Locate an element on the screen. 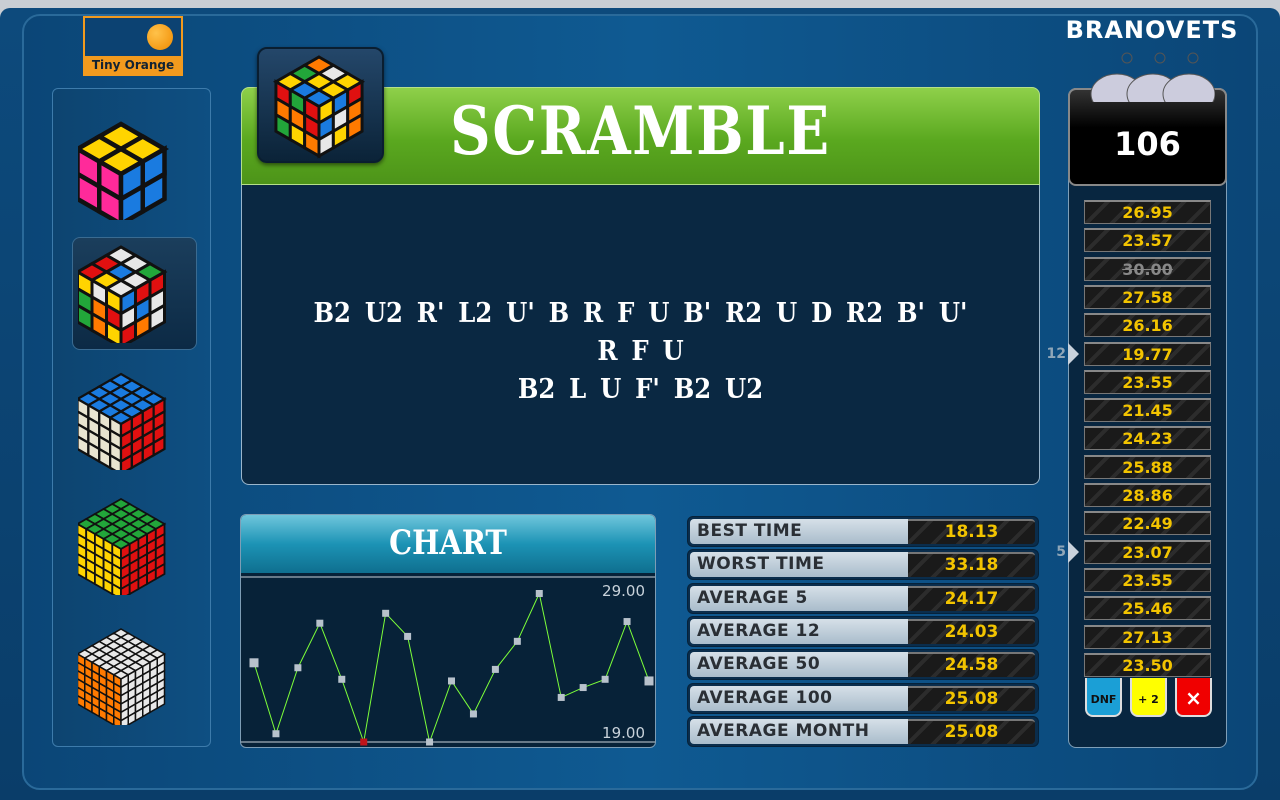  stat-label: AVERAGE 5 is located at coordinates (799, 598).